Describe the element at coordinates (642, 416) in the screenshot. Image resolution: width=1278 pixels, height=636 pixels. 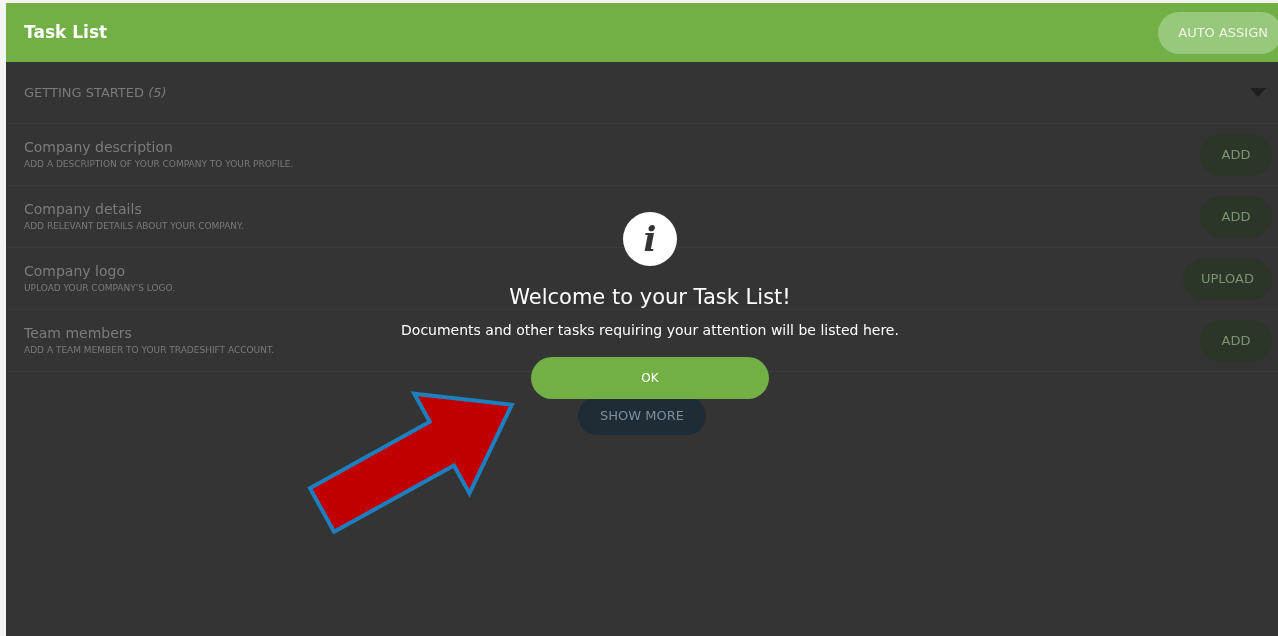
I see `show-more-button: SHOW MORE` at that location.